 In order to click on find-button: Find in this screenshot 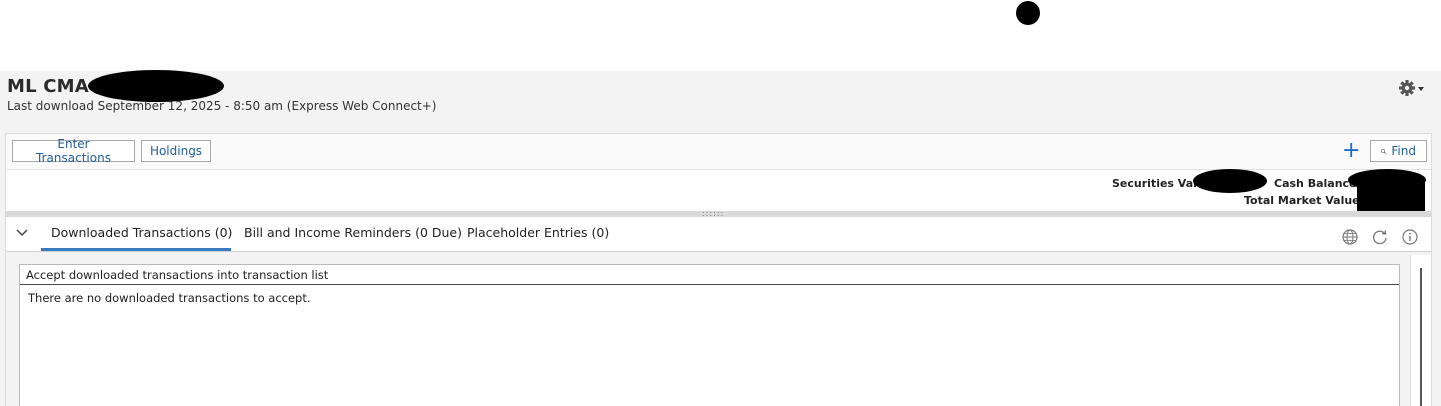, I will do `click(1398, 151)`.